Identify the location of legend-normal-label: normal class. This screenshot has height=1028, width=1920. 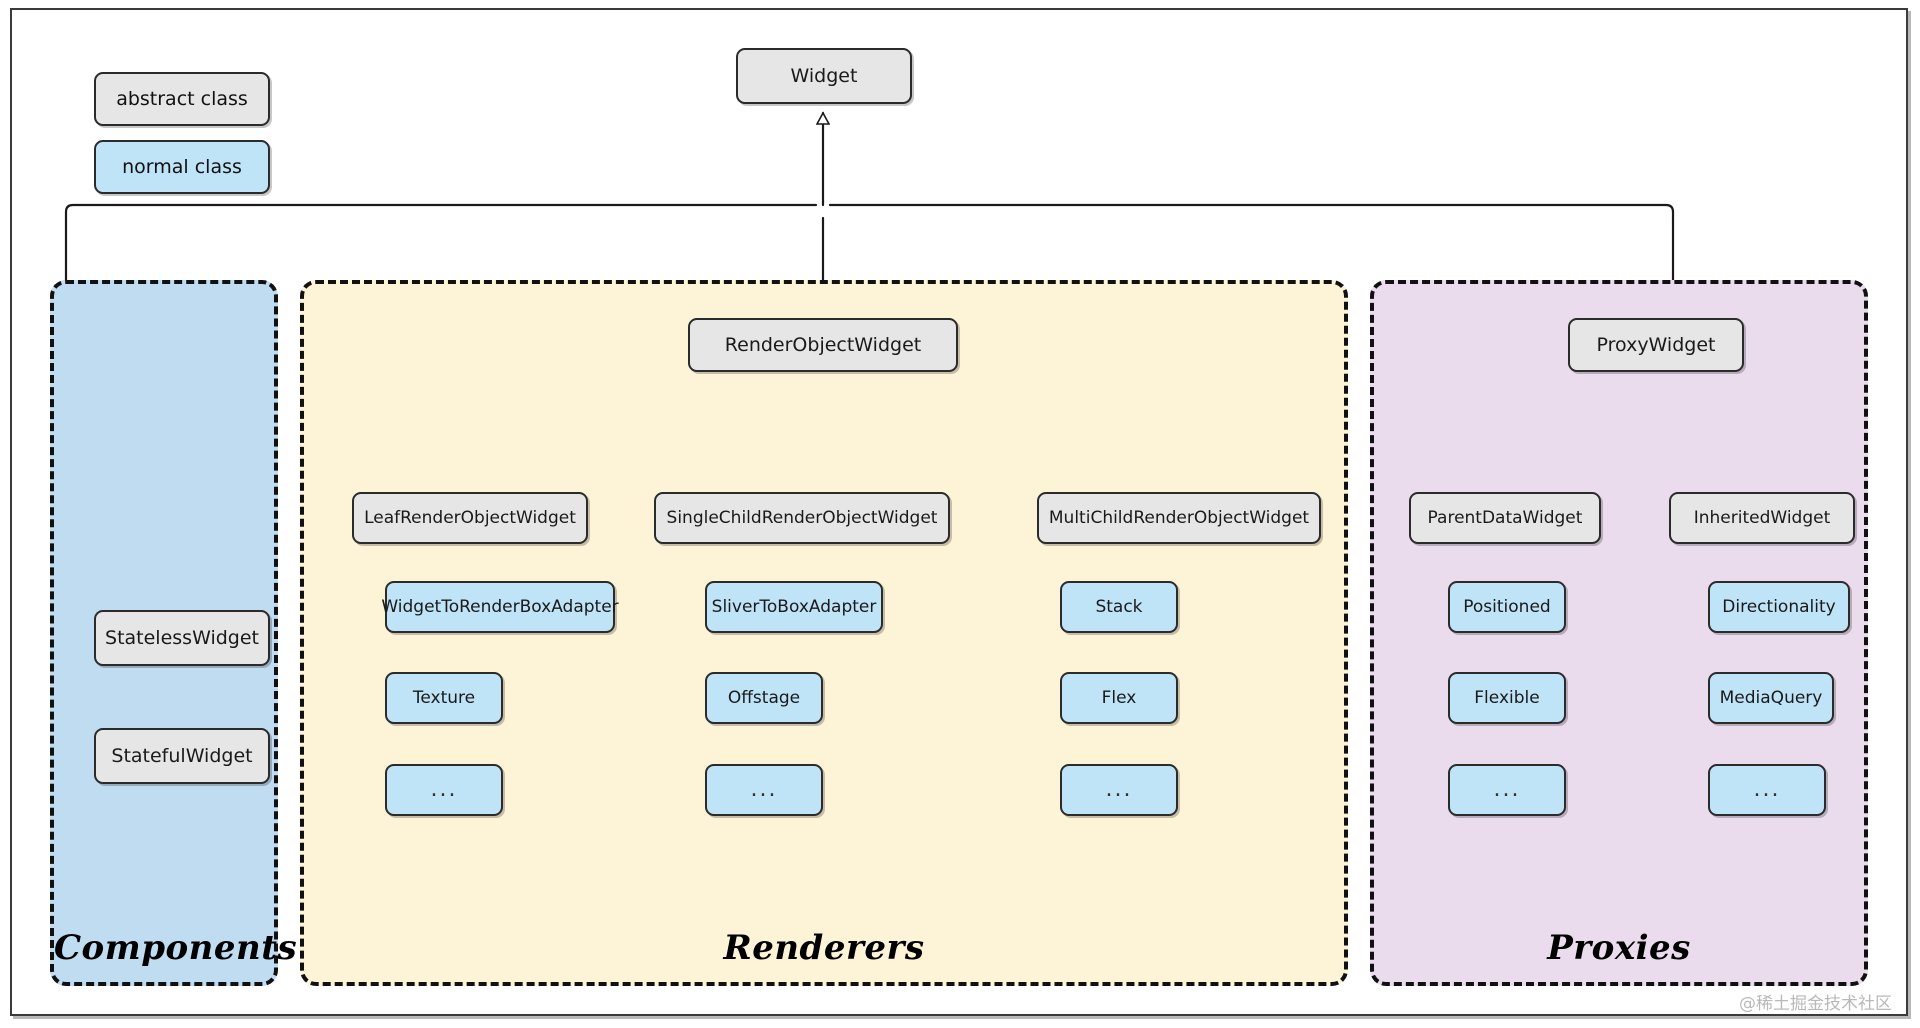
(182, 167).